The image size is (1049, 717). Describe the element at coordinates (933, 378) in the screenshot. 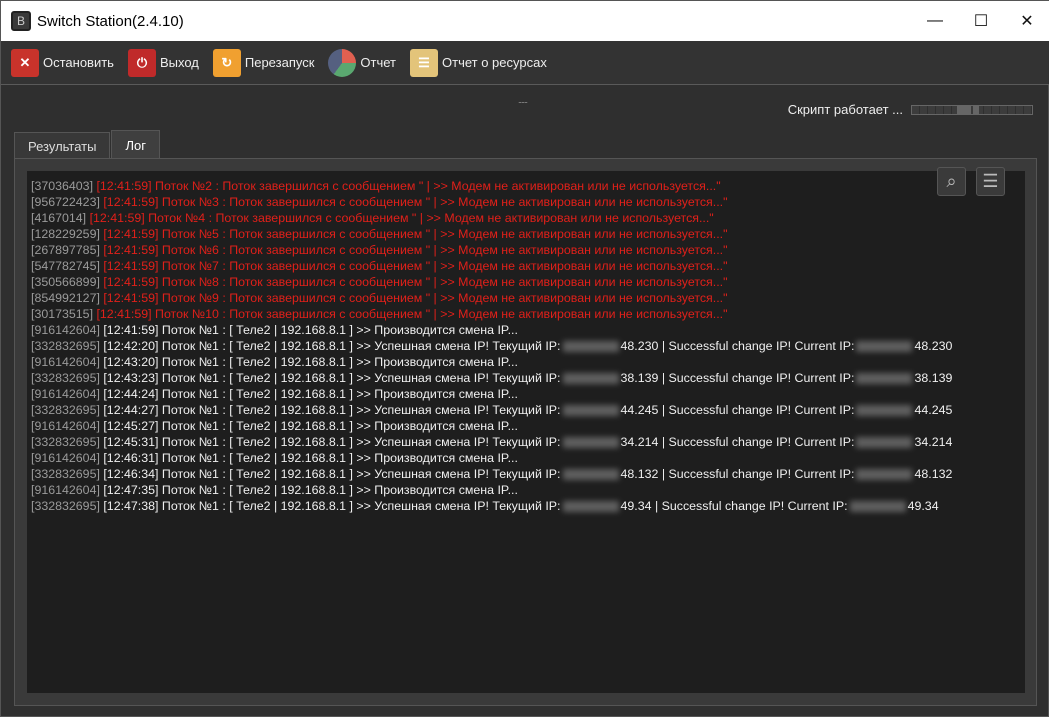

I see `ip-suffix: 38.139` at that location.